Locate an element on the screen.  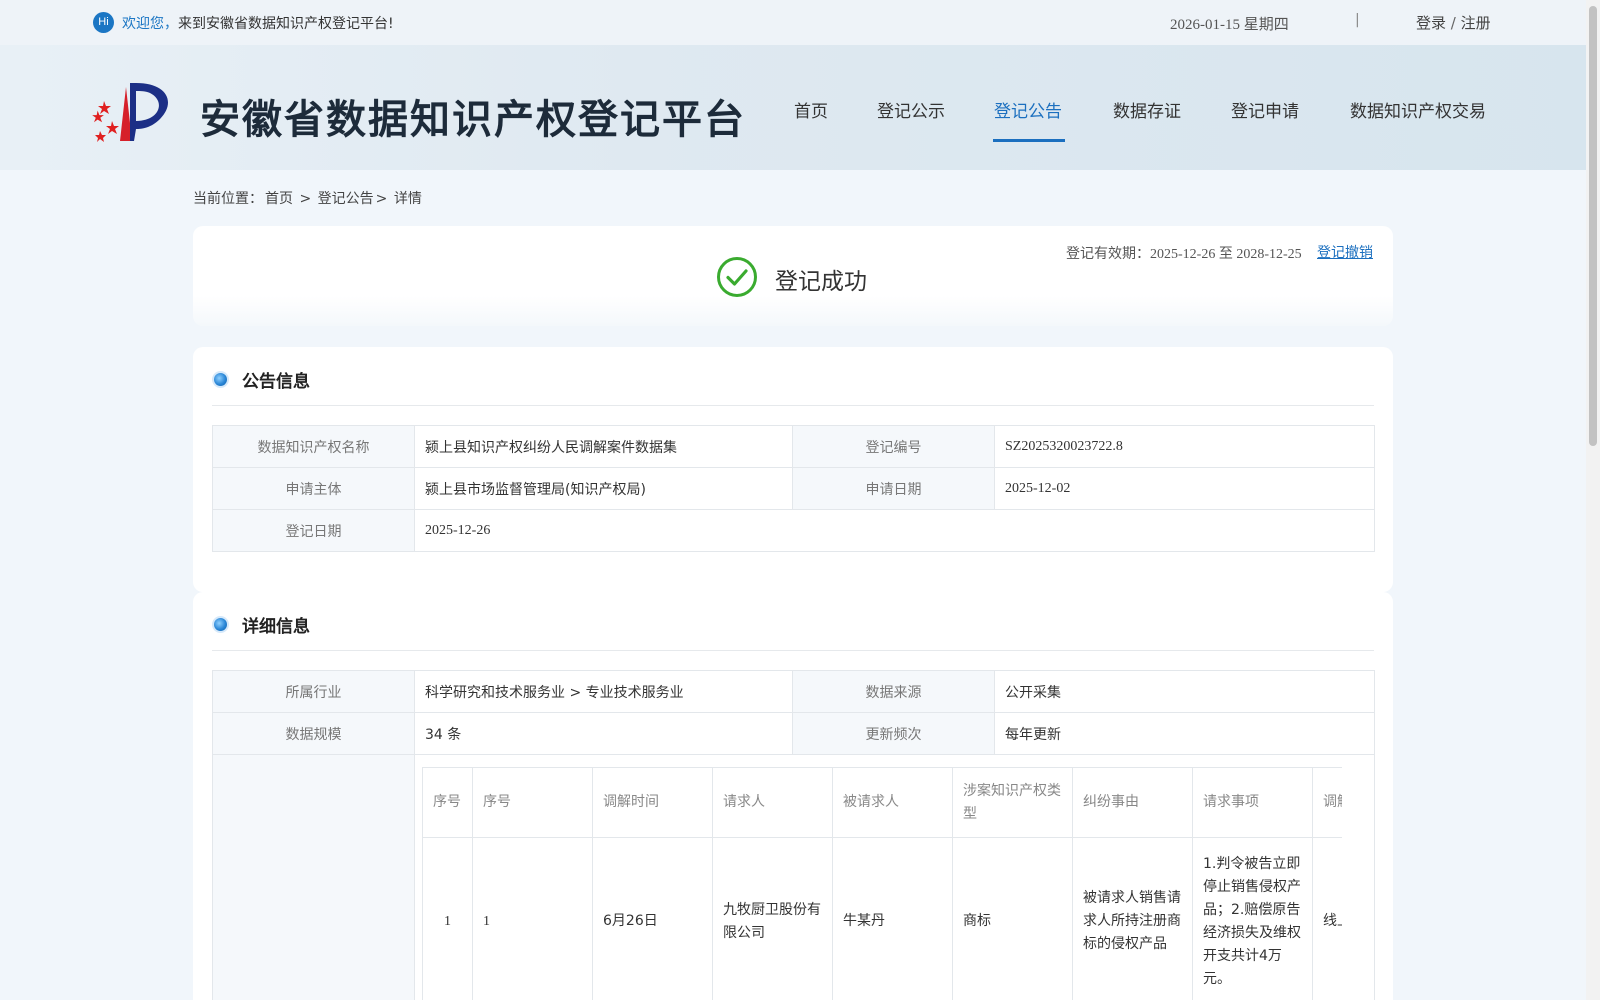
reg-date-value: 2025-12-26 is located at coordinates (894, 530).